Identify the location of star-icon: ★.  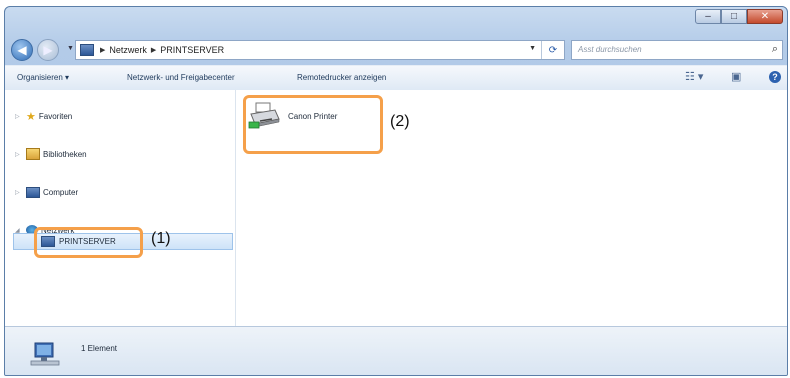
(31, 117).